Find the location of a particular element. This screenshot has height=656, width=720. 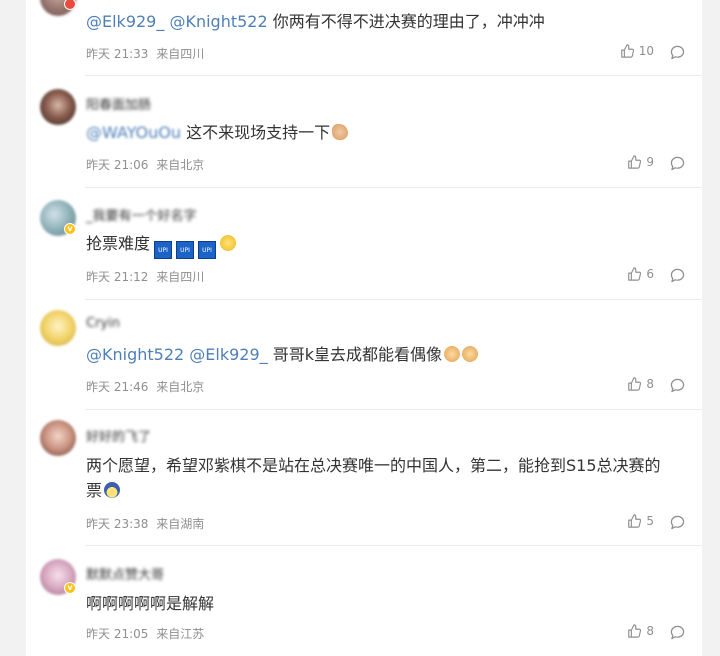

comment-body: 两个愿望，希望邓紫棋不是站在总决赛唯一的中国人，第二，能抢到S15总决赛的票 is located at coordinates (373, 478).